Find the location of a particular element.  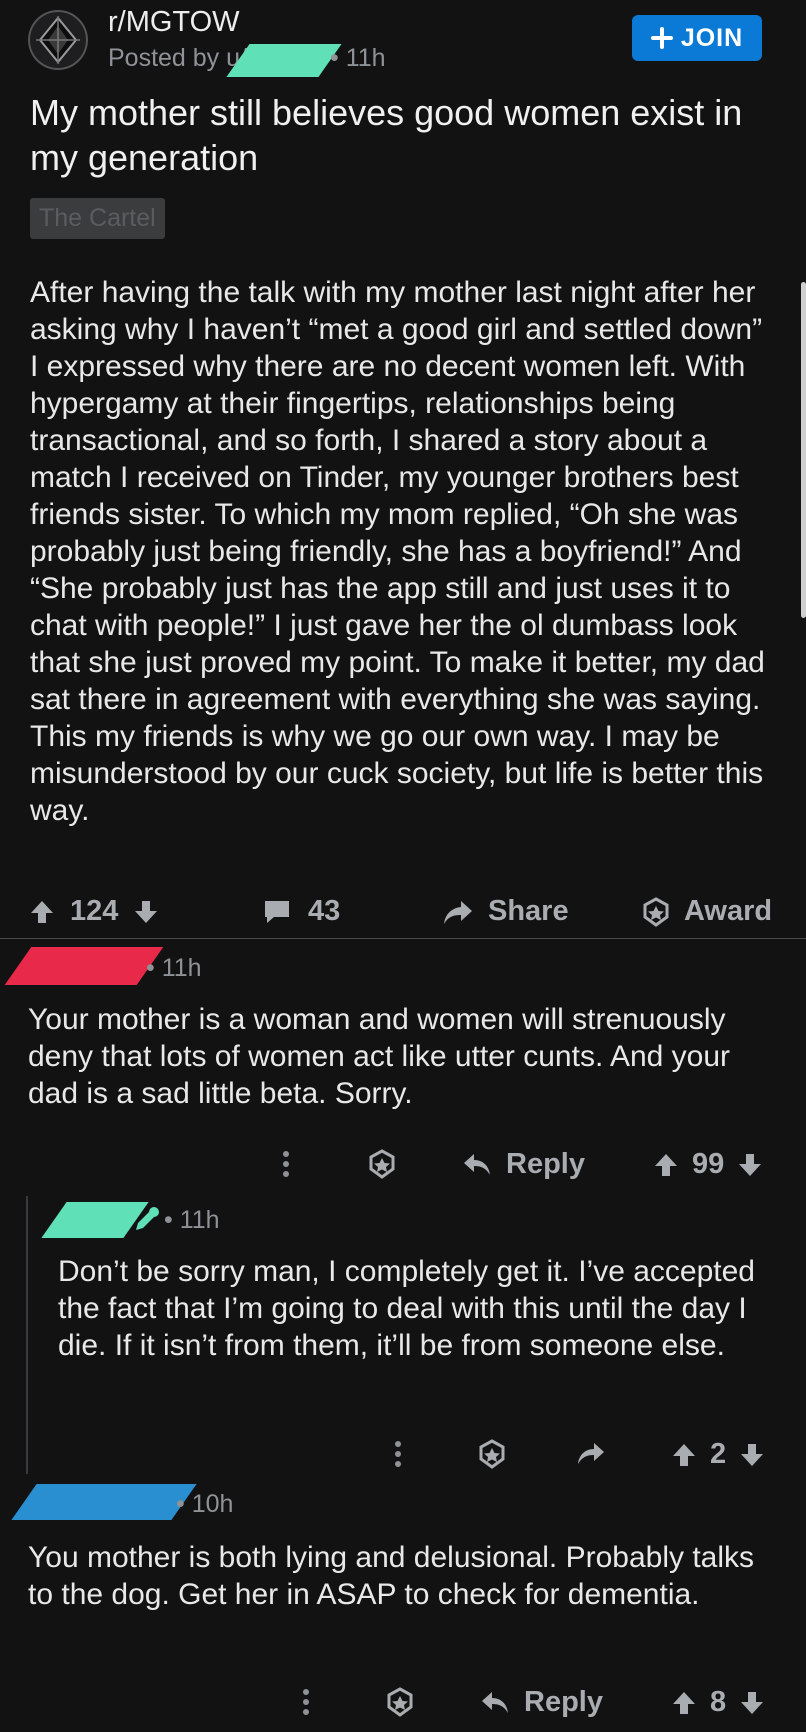

posted-by-label: Posted by u/ is located at coordinates (177, 58).